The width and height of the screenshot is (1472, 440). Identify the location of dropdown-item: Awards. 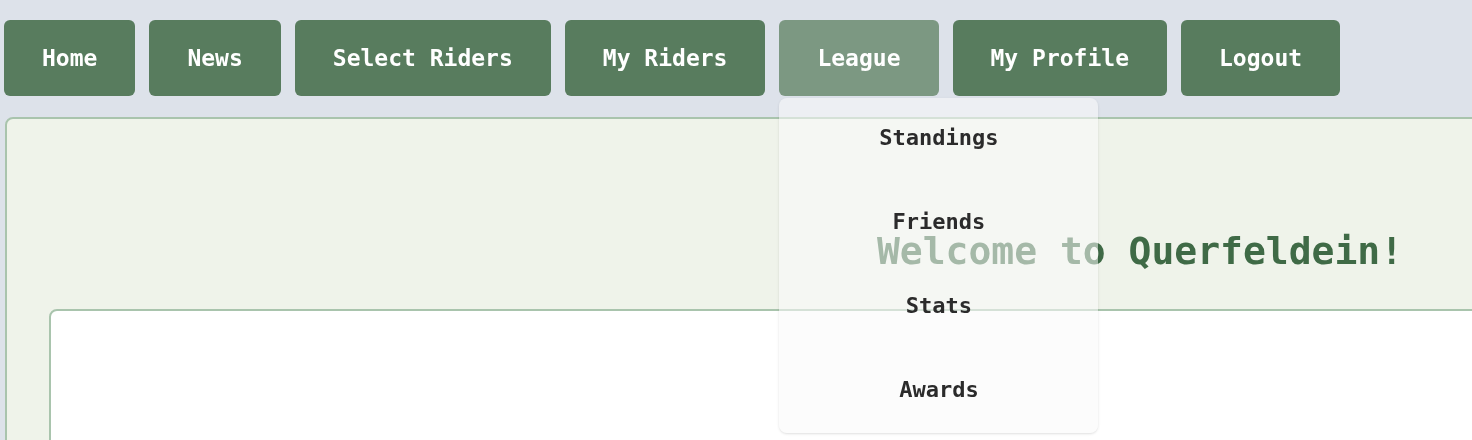
(939, 390).